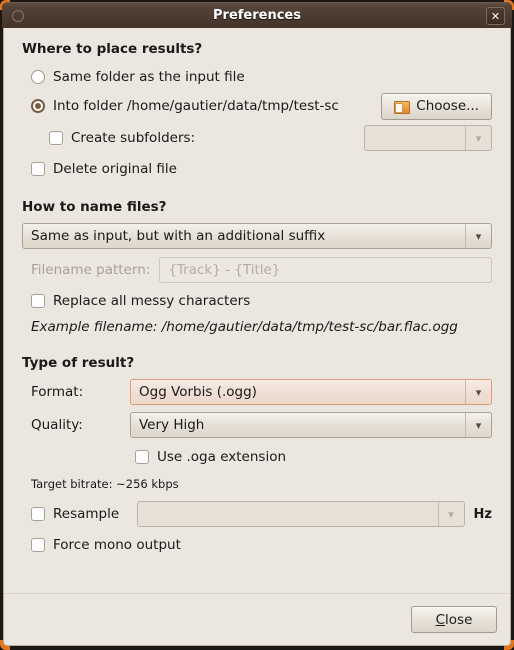 The width and height of the screenshot is (514, 650). I want to click on section-heading-naming: How to name files?, so click(94, 207).